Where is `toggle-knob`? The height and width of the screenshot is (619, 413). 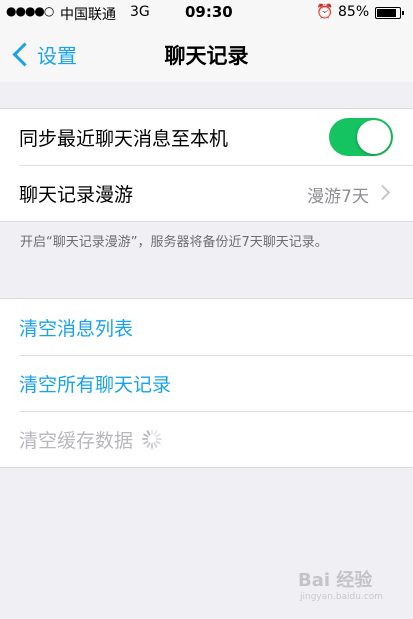 toggle-knob is located at coordinates (374, 137).